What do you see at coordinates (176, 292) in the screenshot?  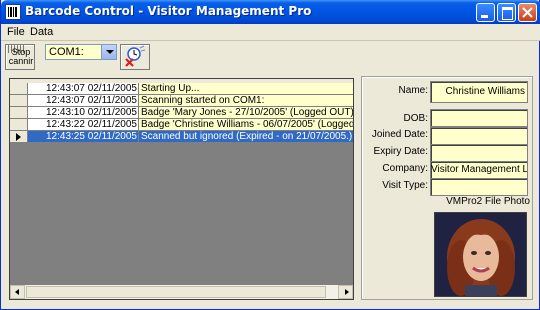 I see `scrollbar-thumb` at bounding box center [176, 292].